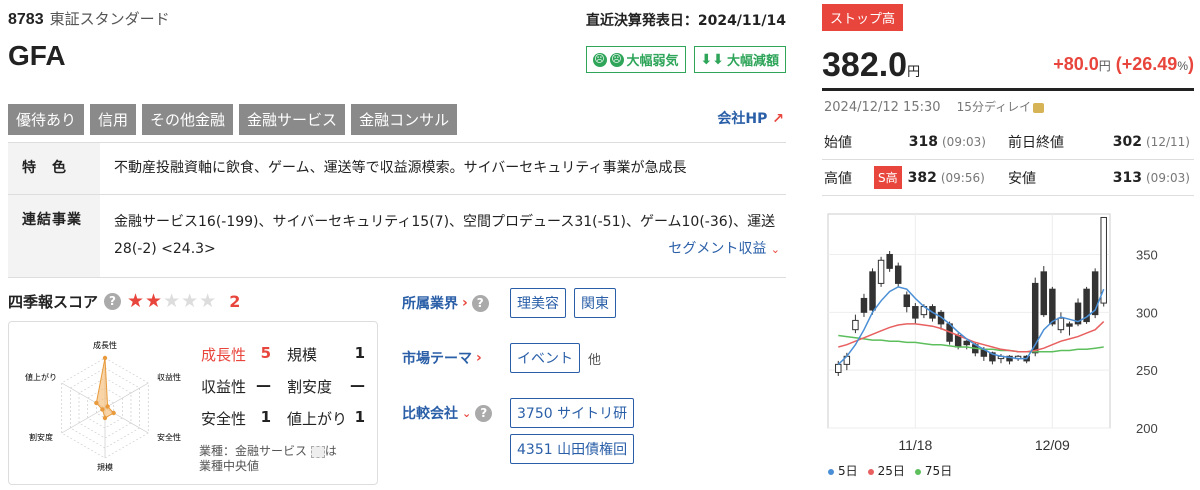 Image resolution: width=1200 pixels, height=490 pixels. I want to click on compare-label-text: 比較会社, so click(430, 414).